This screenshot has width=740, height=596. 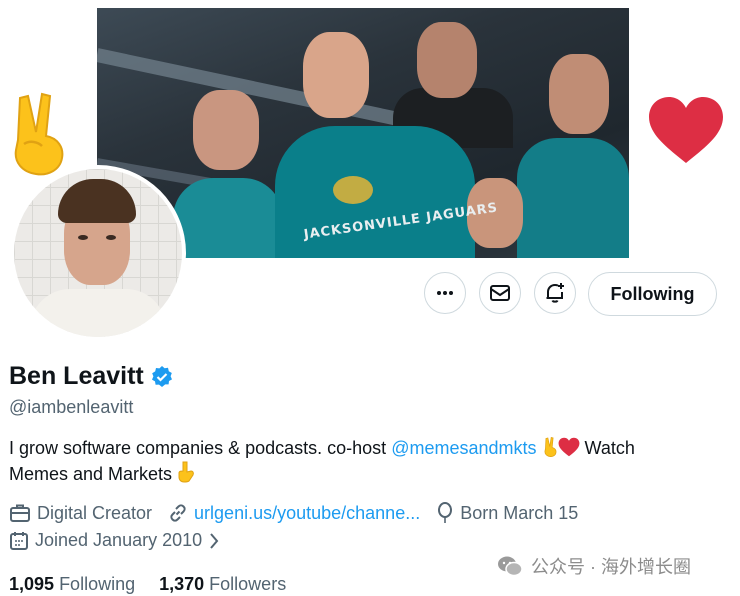 I want to click on profile-handle: @iambenleavitt, so click(x=71, y=407).